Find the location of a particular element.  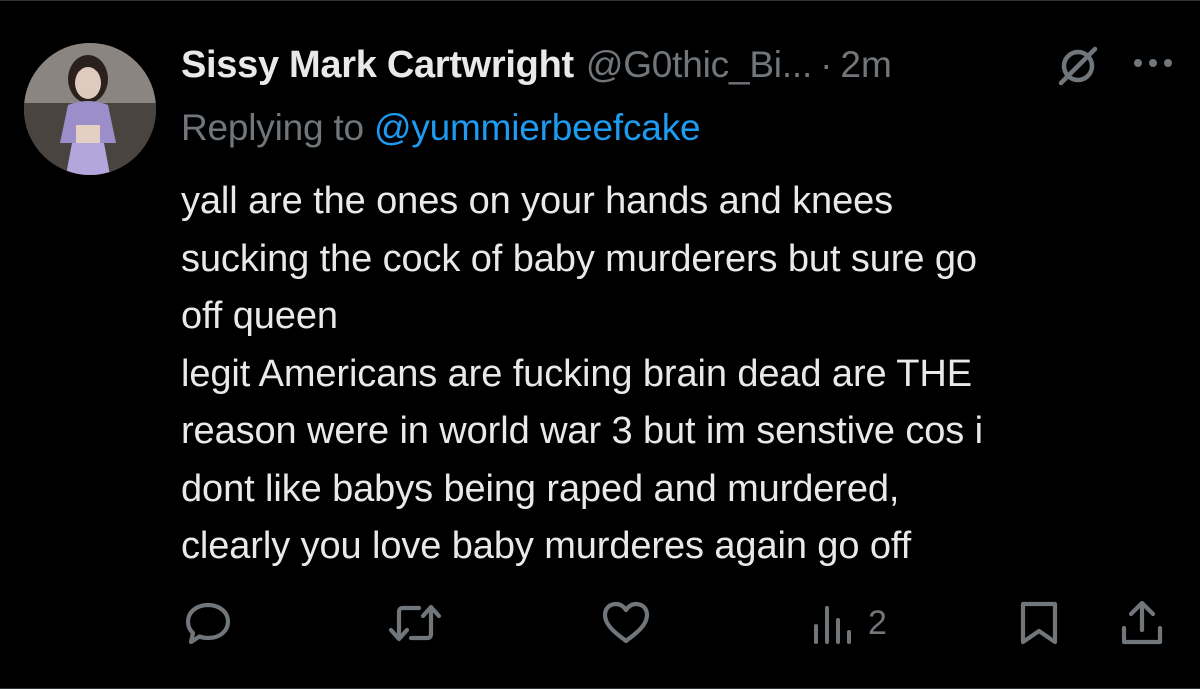

bookmark-icon is located at coordinates (1039, 623).